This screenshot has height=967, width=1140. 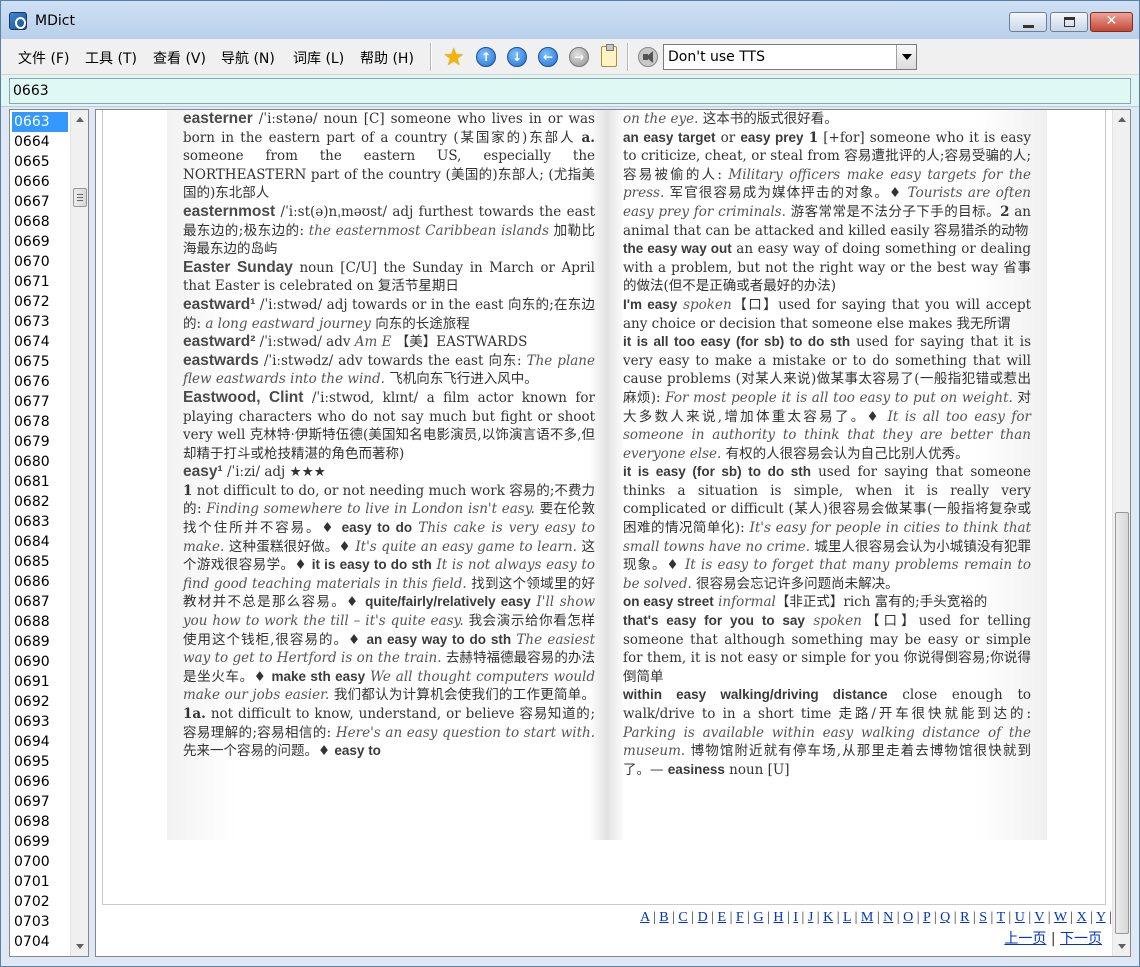 I want to click on list-item: 0686, so click(x=40, y=582).